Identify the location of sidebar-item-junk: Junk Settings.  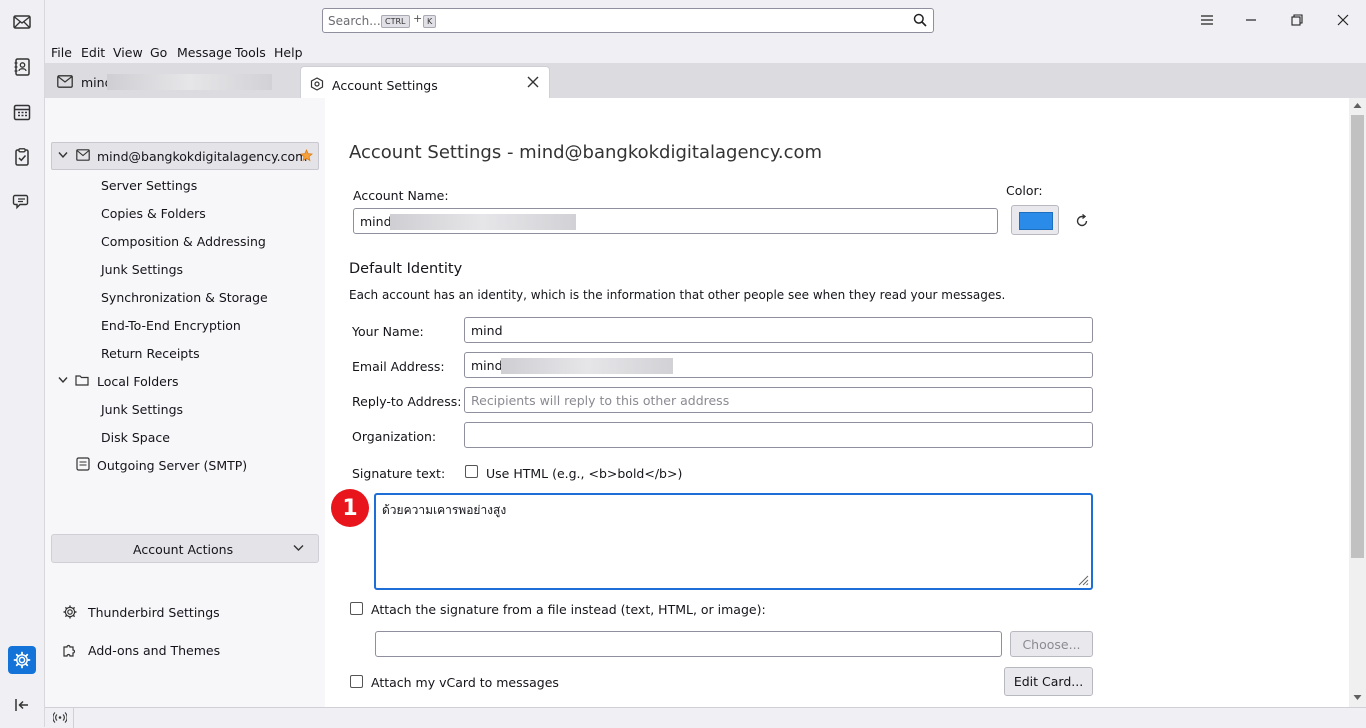
(142, 269).